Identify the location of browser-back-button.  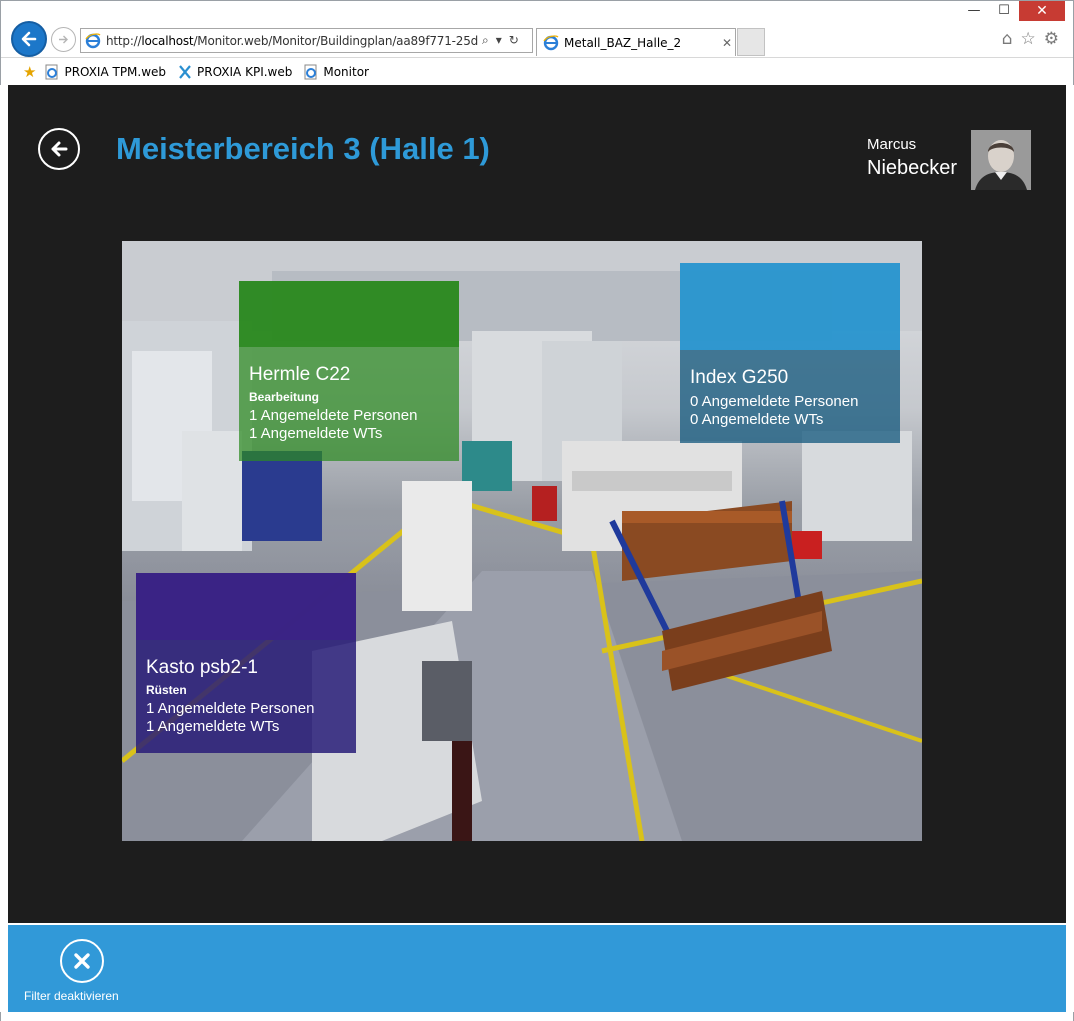
(29, 39).